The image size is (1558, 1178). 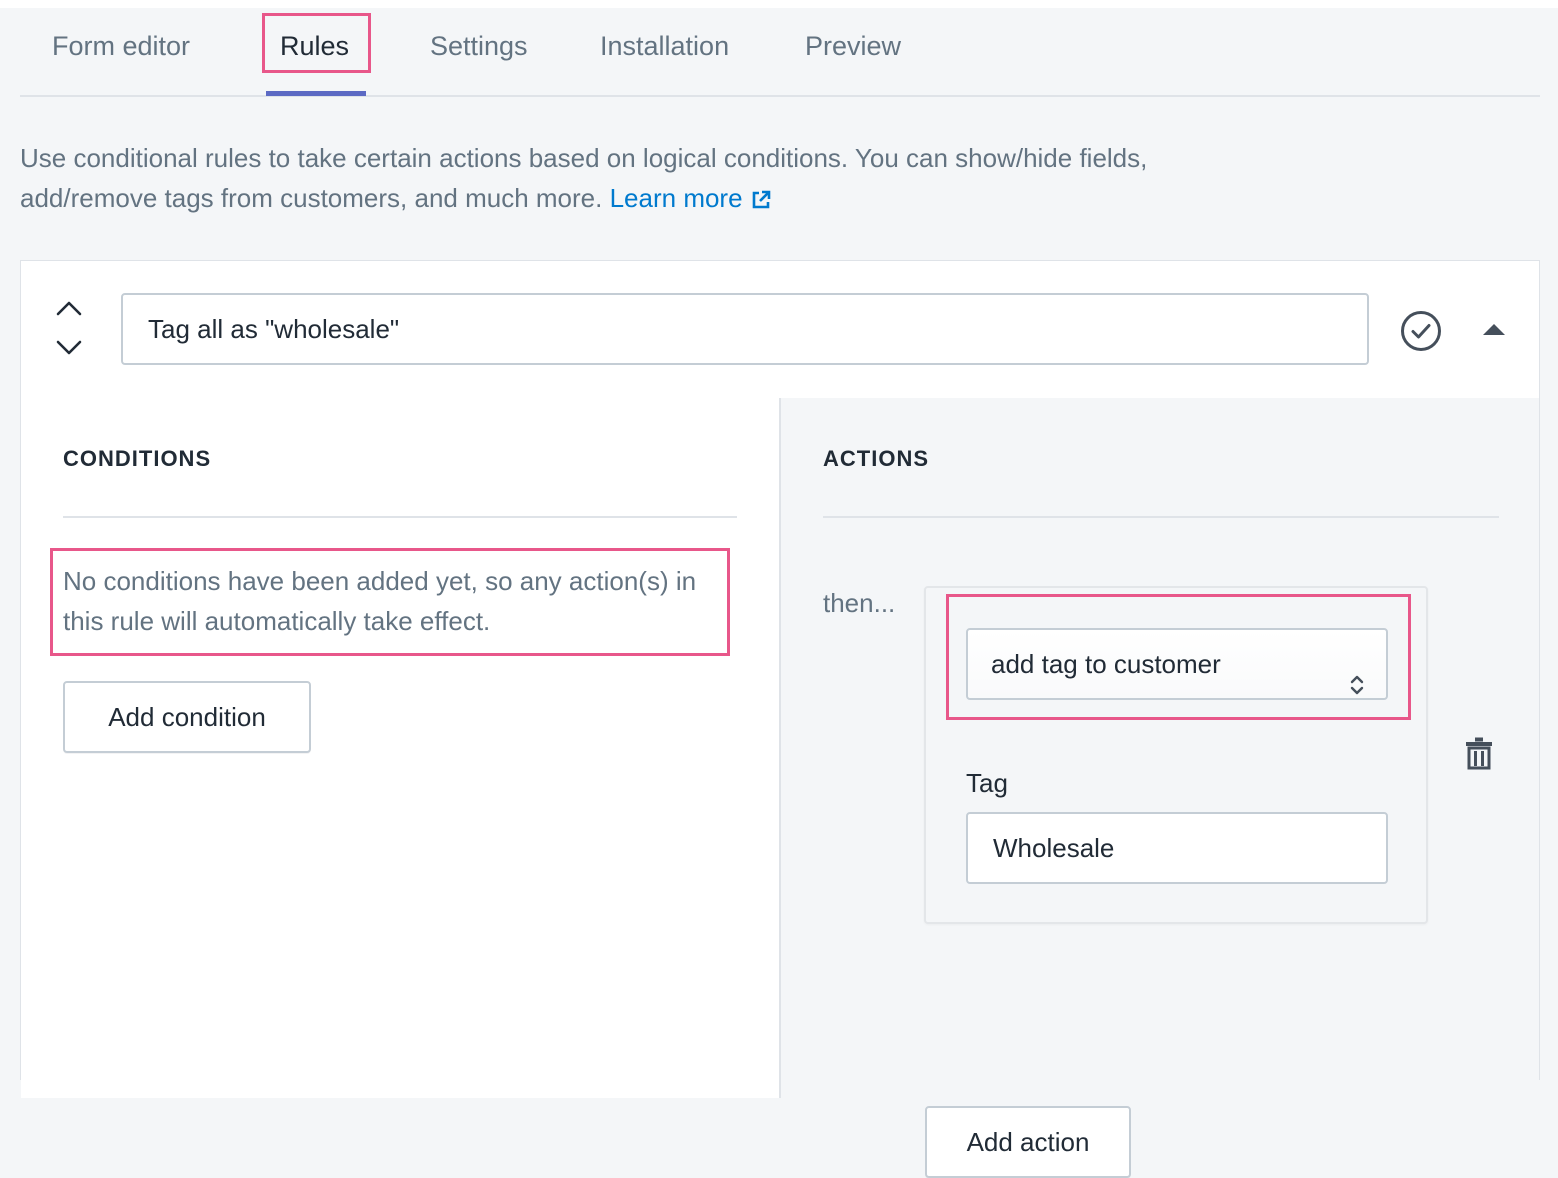 I want to click on tab-preview: Preview, so click(x=853, y=46).